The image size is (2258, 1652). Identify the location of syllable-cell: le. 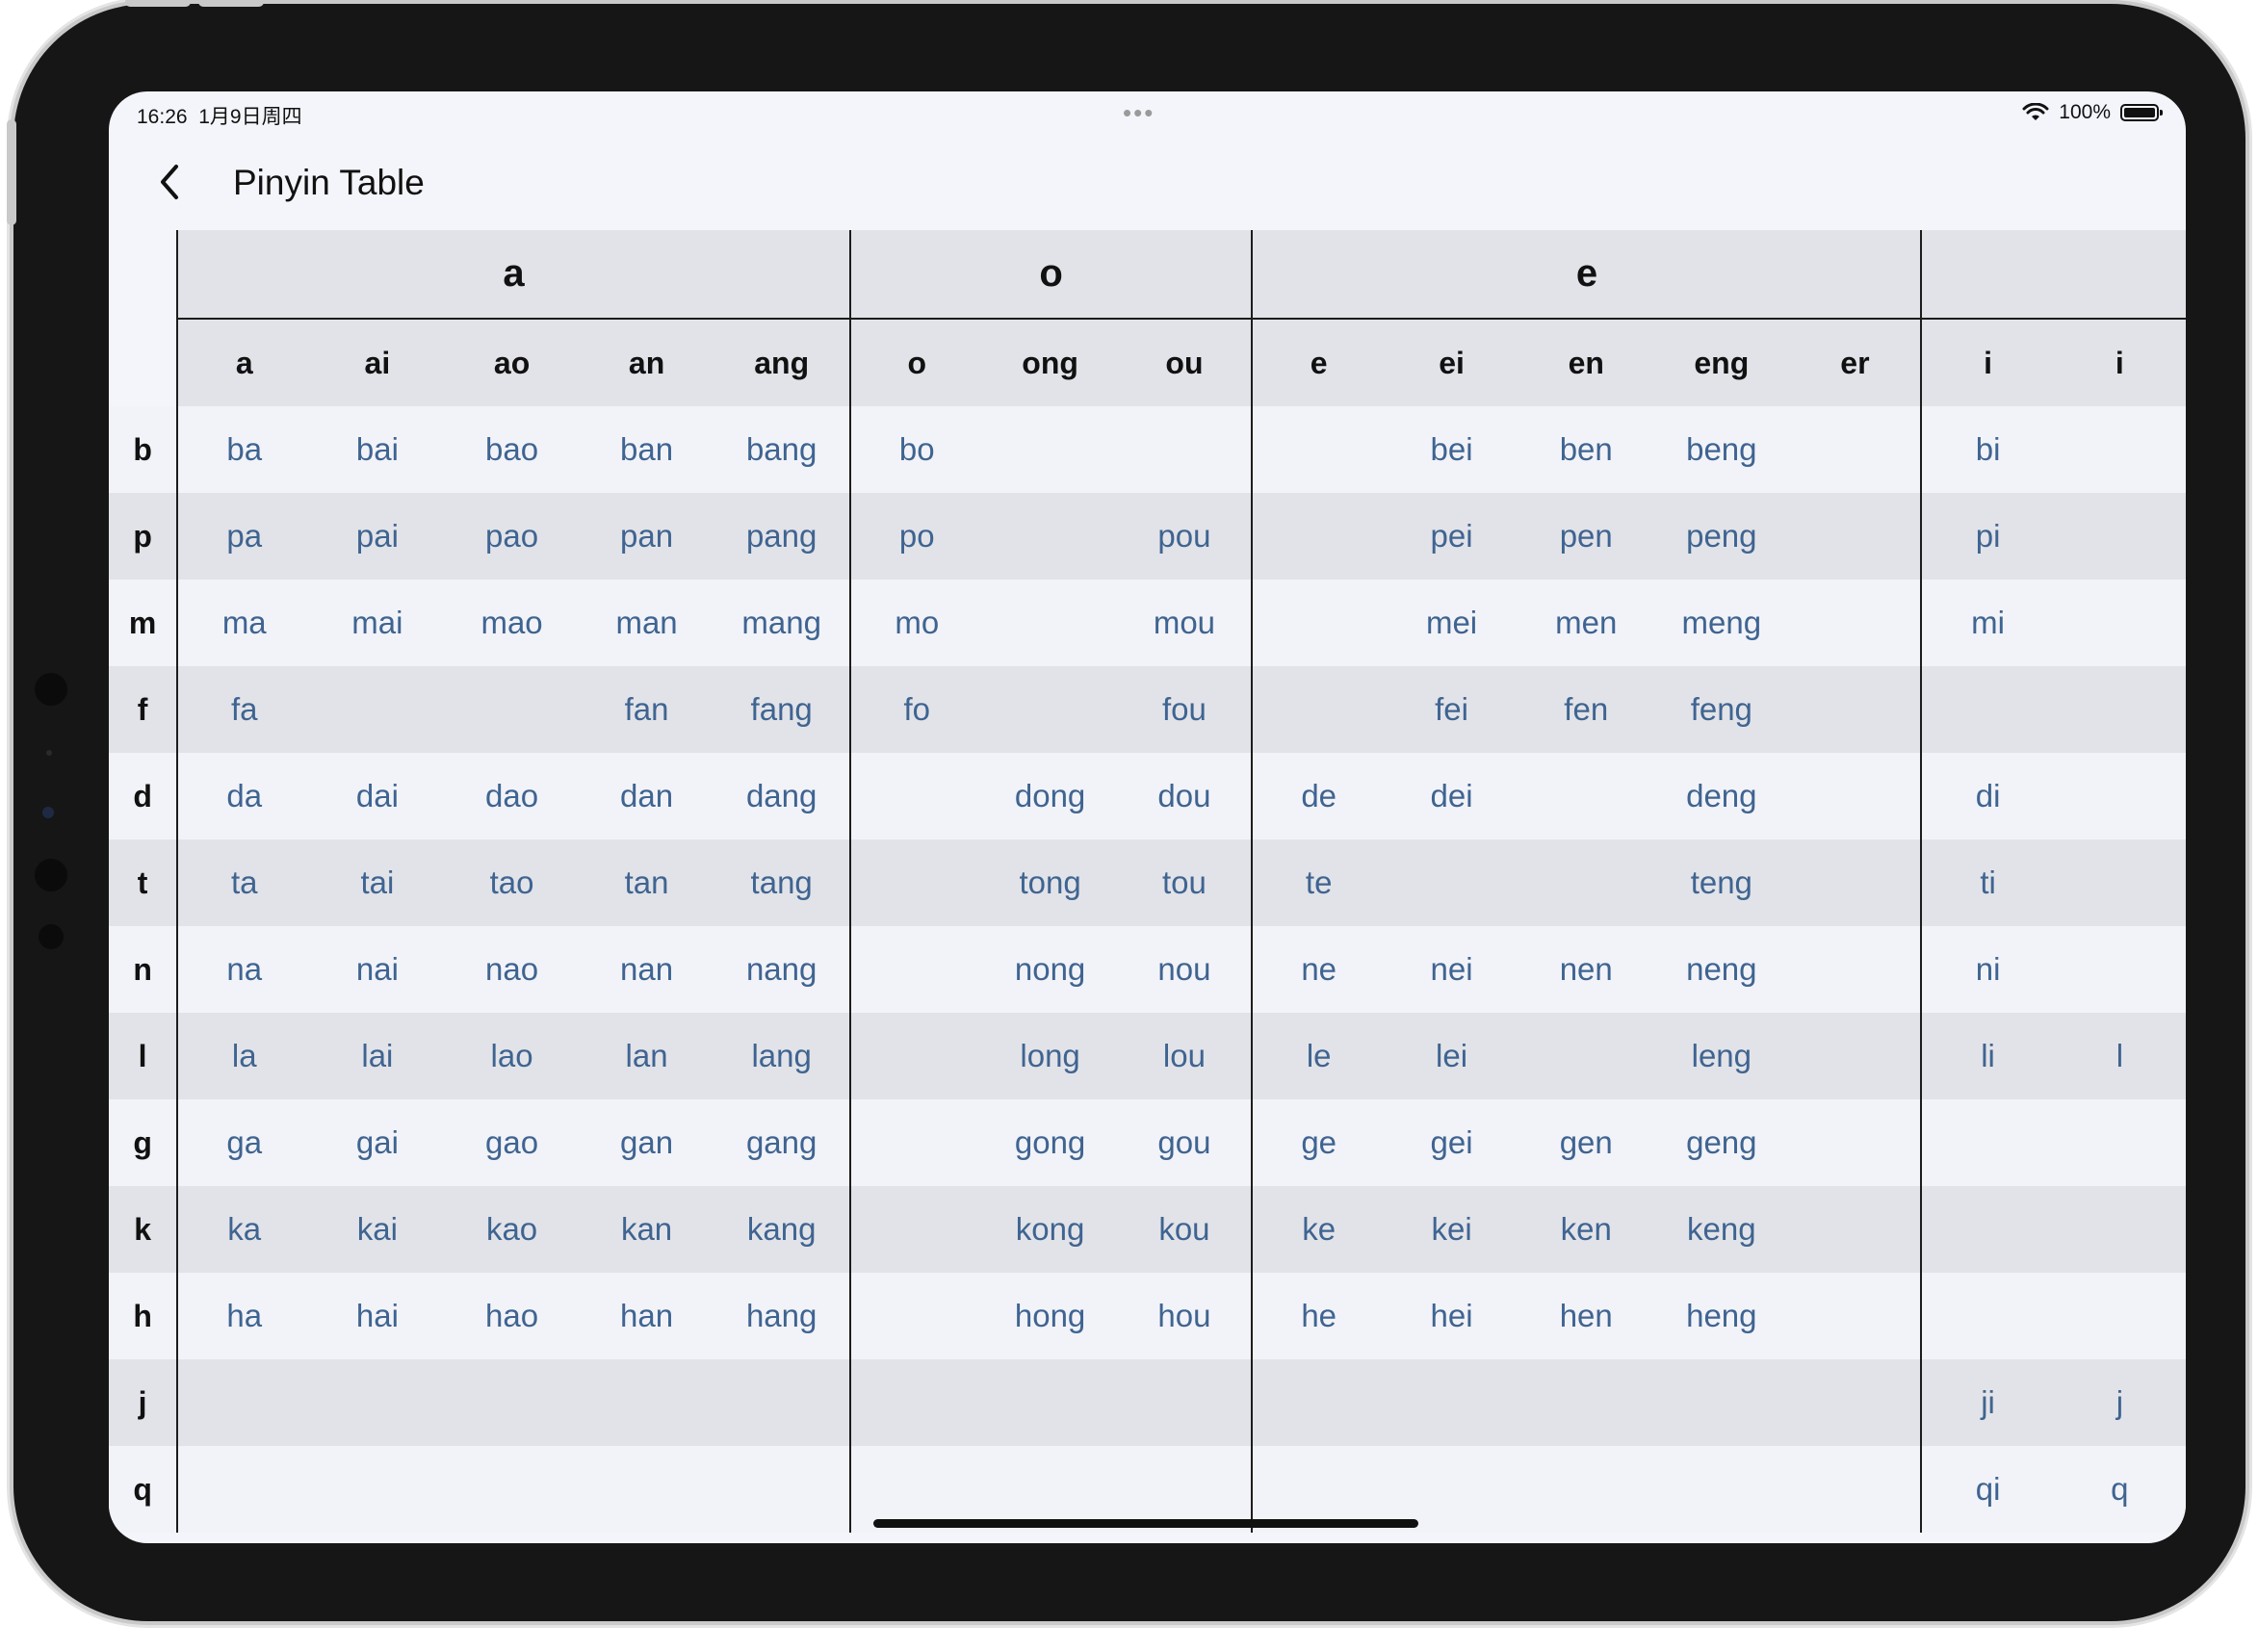
(1318, 1056).